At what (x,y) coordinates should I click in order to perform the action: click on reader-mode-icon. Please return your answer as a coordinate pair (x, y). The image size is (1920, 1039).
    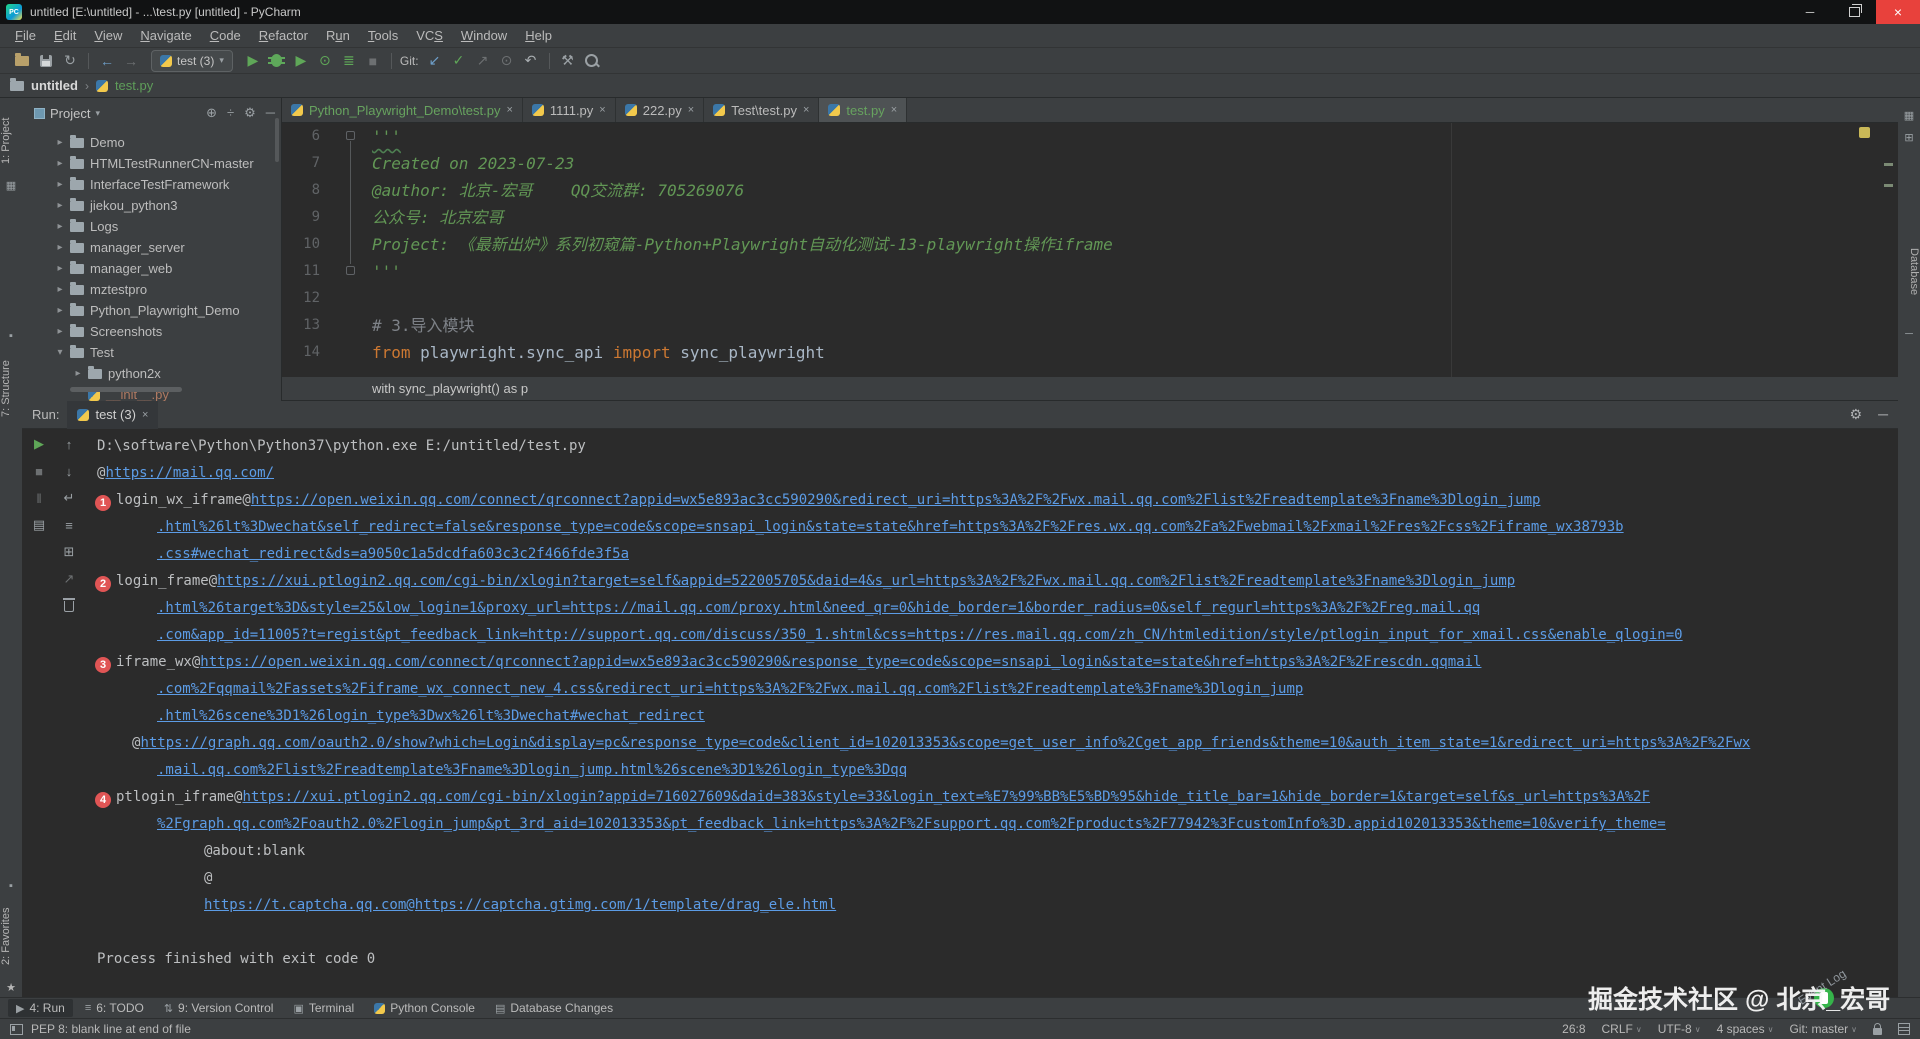
    Looking at the image, I should click on (1904, 1029).